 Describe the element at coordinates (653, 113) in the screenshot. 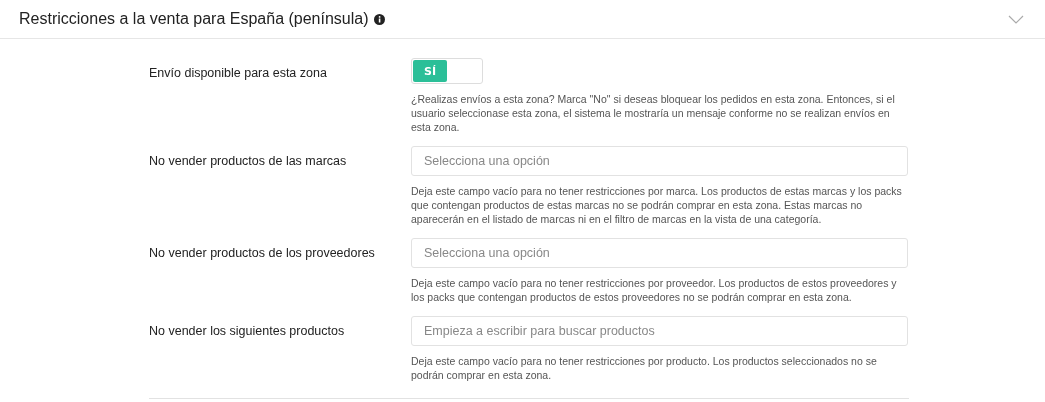

I see `help-text: ¿Realizas envíos a esta zona? Marca "No" si deseas bloquear los pedidos en esta zona. Entonces, si el usuario seleccionase esta zona, el sistema le mostraría un mensaje conforme no se realizan envíos en esta zona.` at that location.